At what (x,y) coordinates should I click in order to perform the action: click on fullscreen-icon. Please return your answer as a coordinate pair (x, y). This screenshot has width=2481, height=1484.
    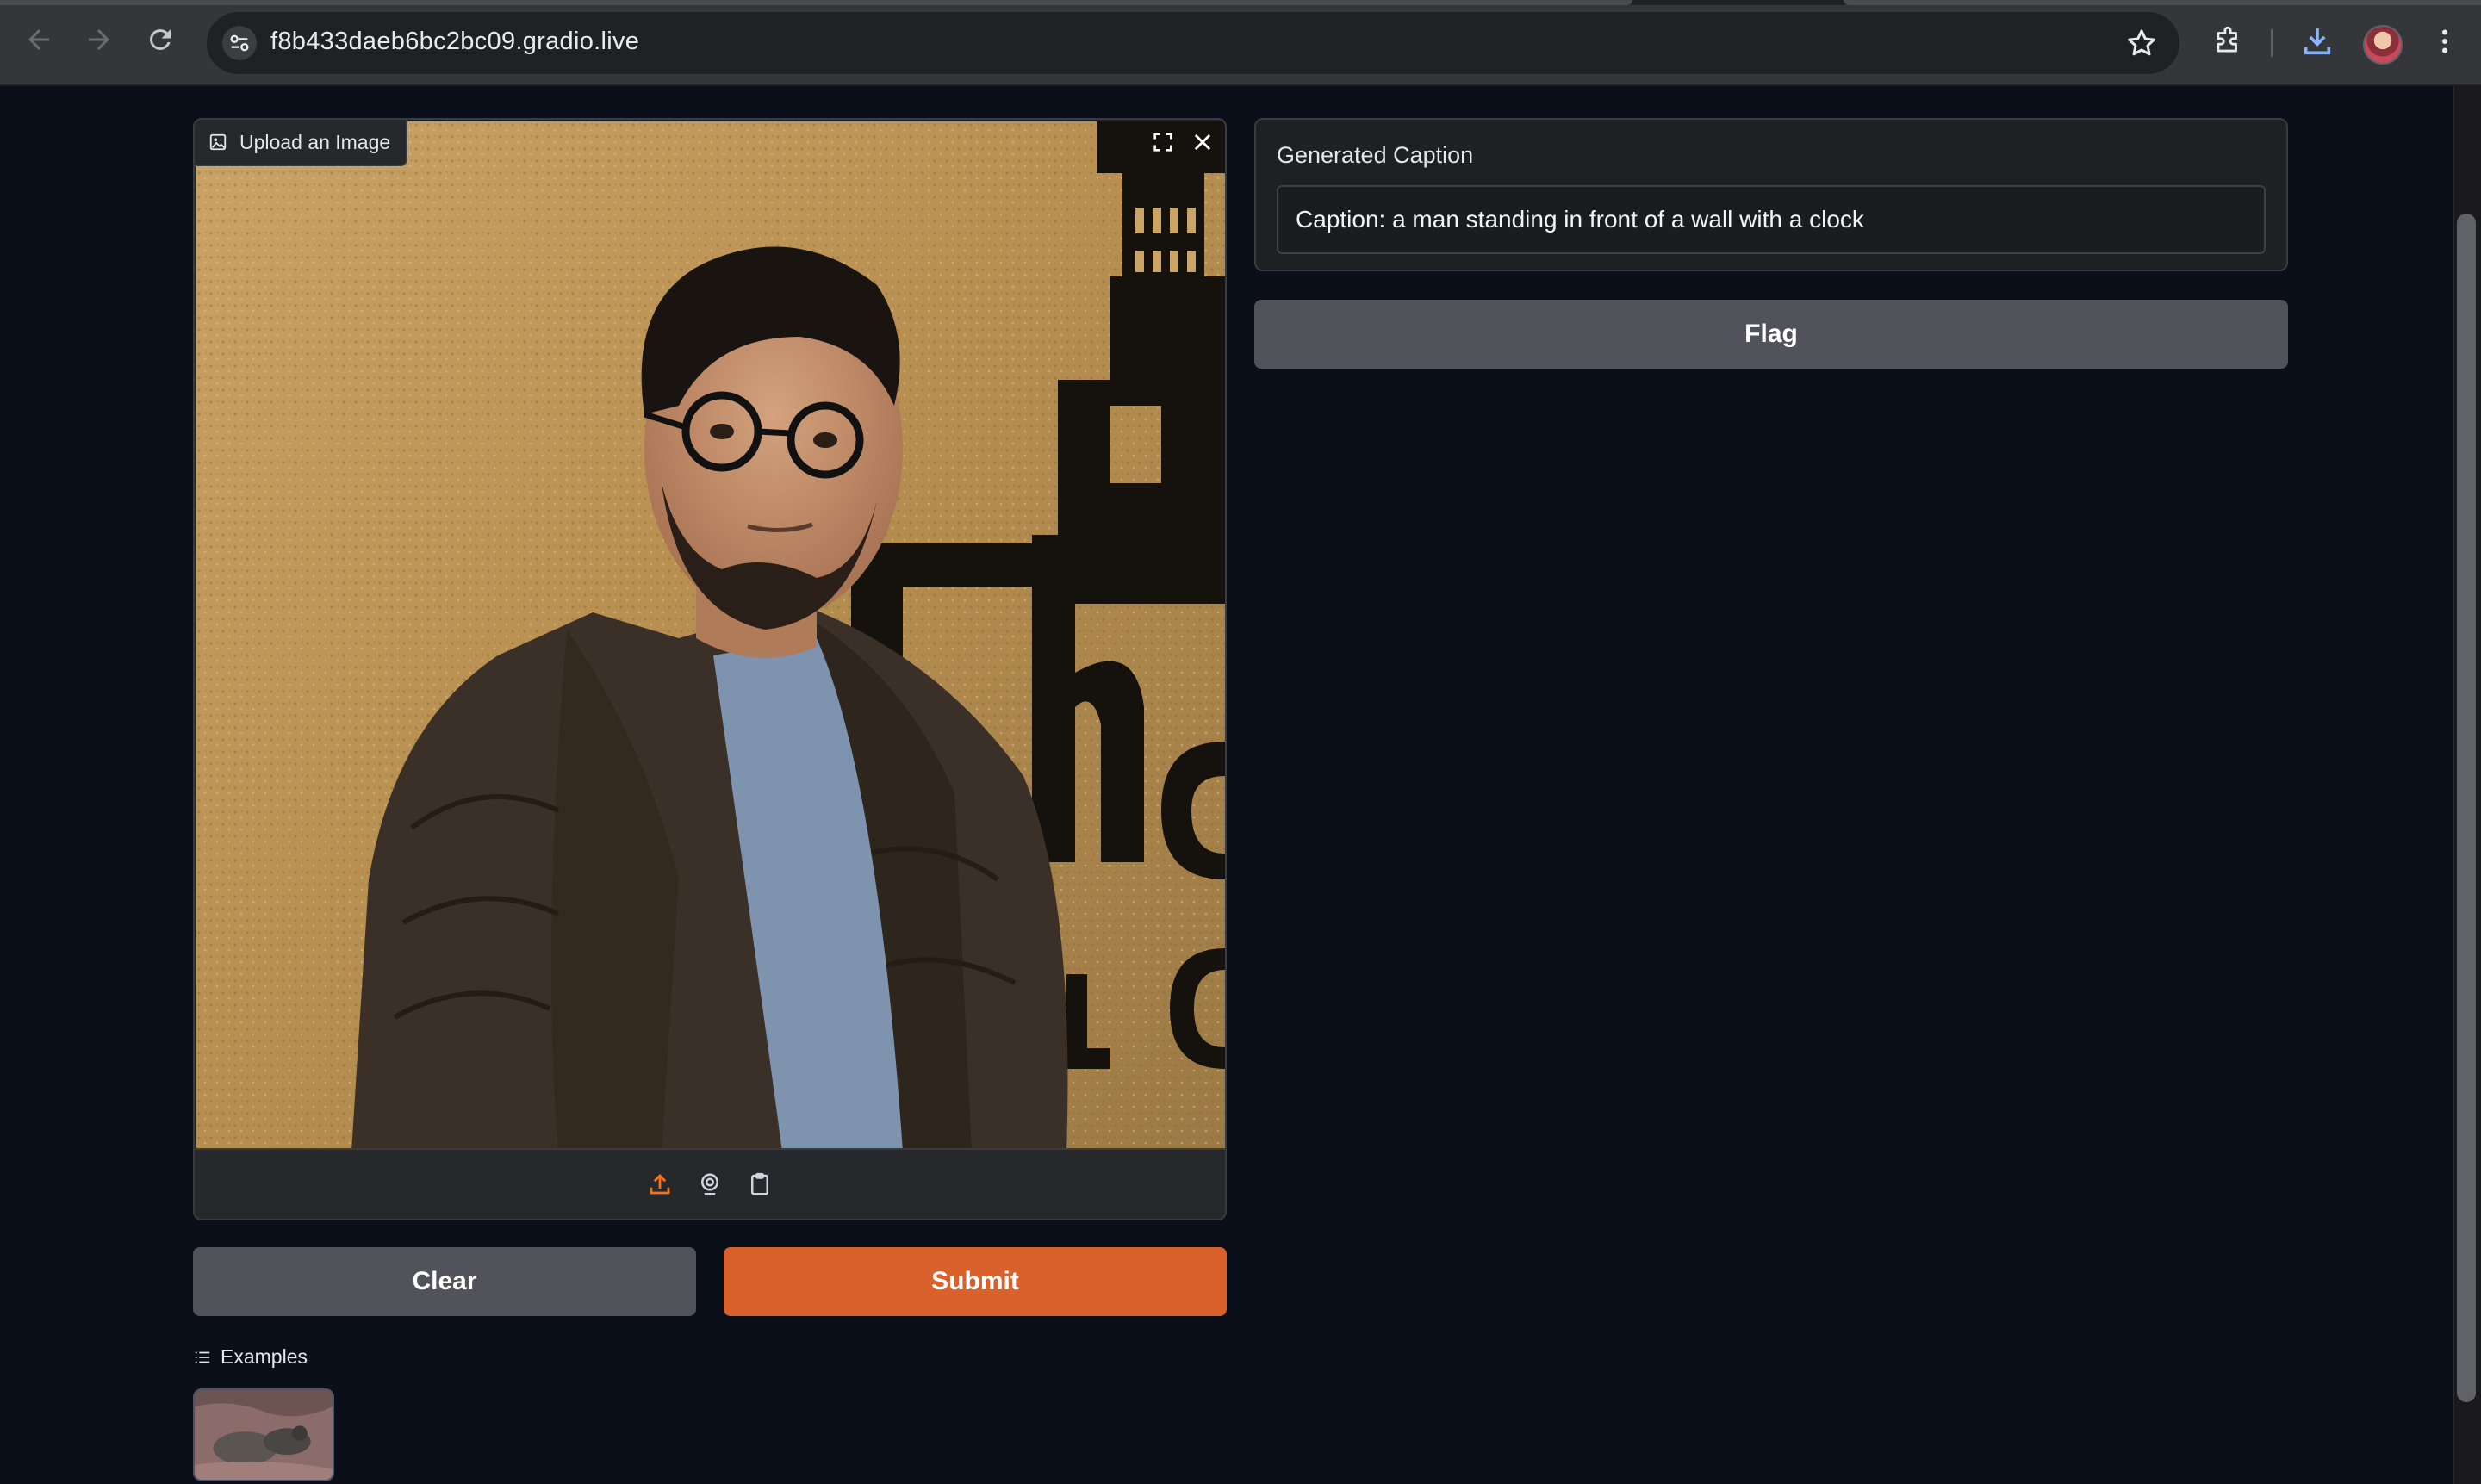
    Looking at the image, I should click on (1162, 142).